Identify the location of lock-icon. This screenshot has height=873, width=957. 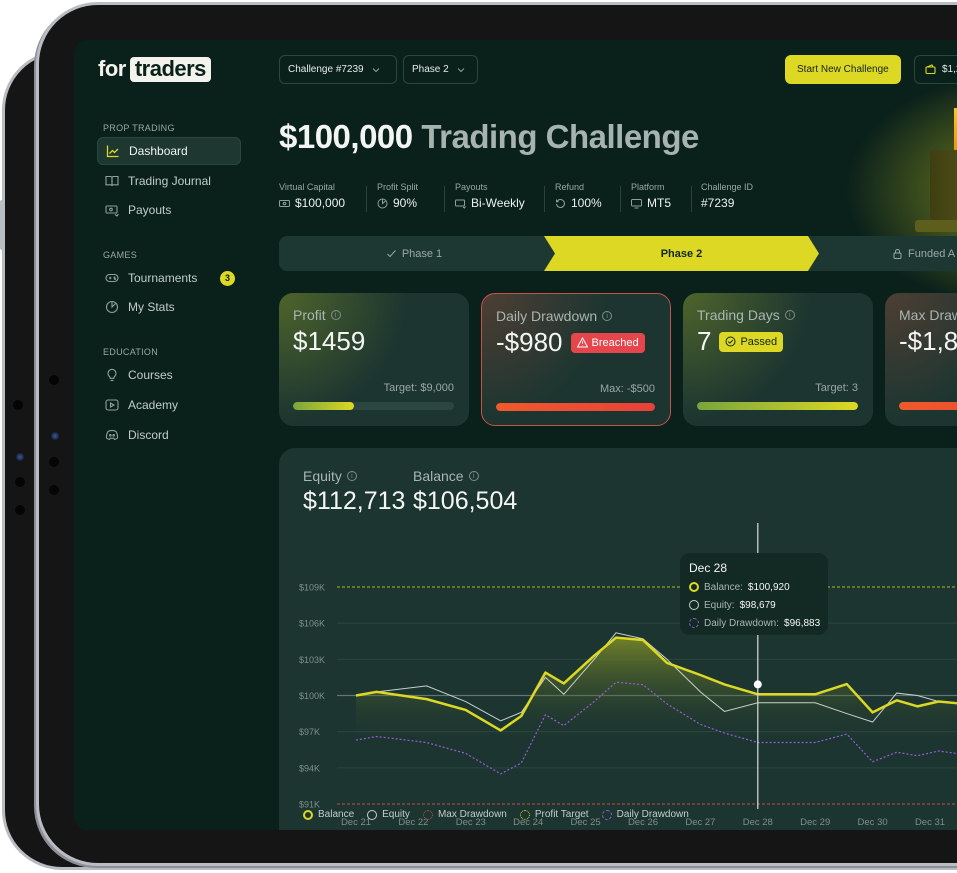
(897, 254).